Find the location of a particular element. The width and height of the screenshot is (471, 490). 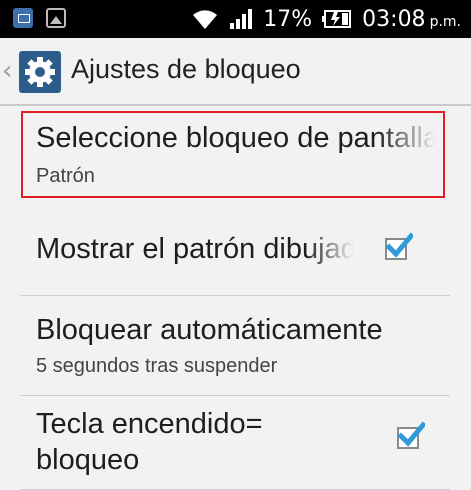

wifi-icon is located at coordinates (205, 19).